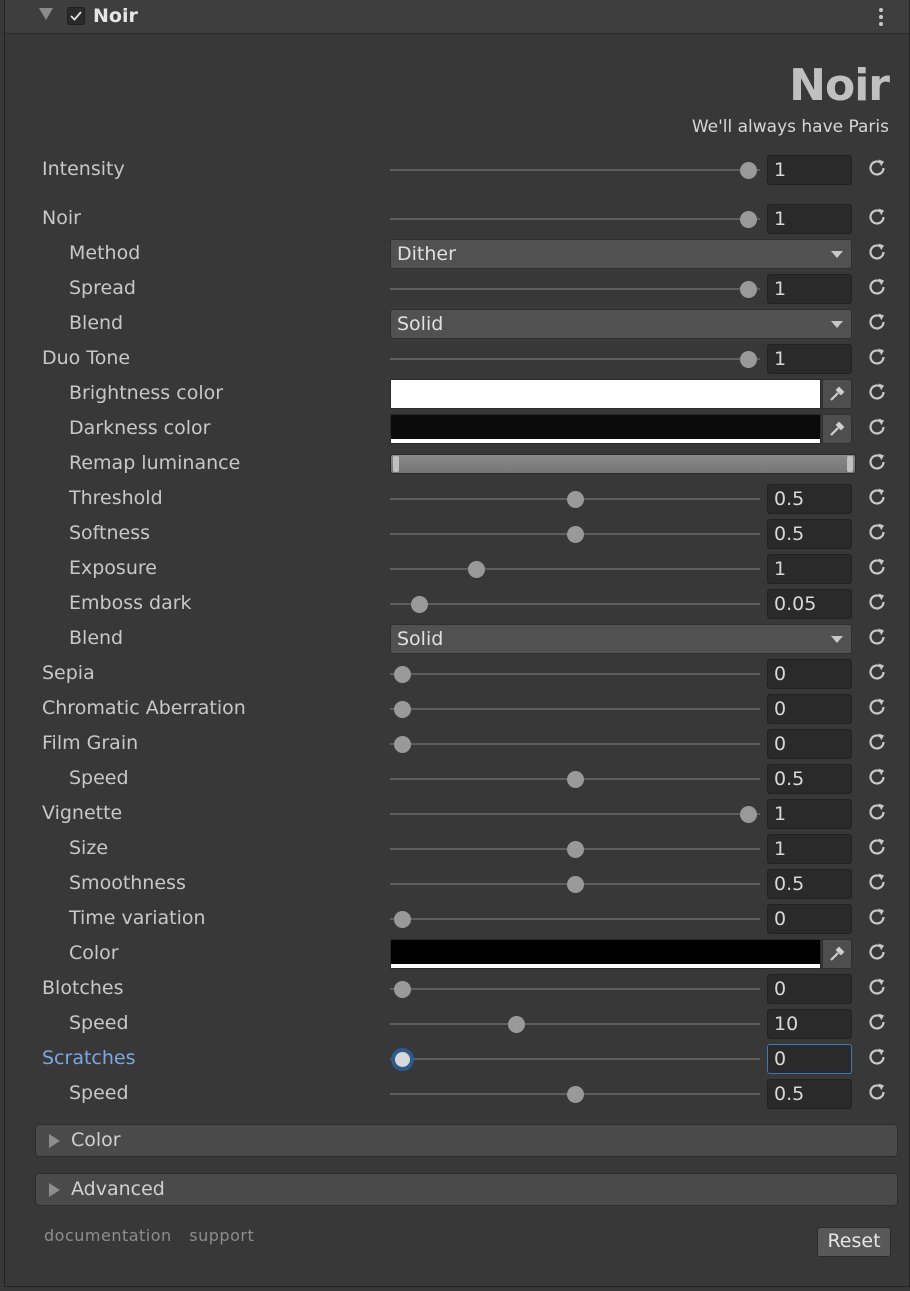  I want to click on reset-button: Reset, so click(854, 1242).